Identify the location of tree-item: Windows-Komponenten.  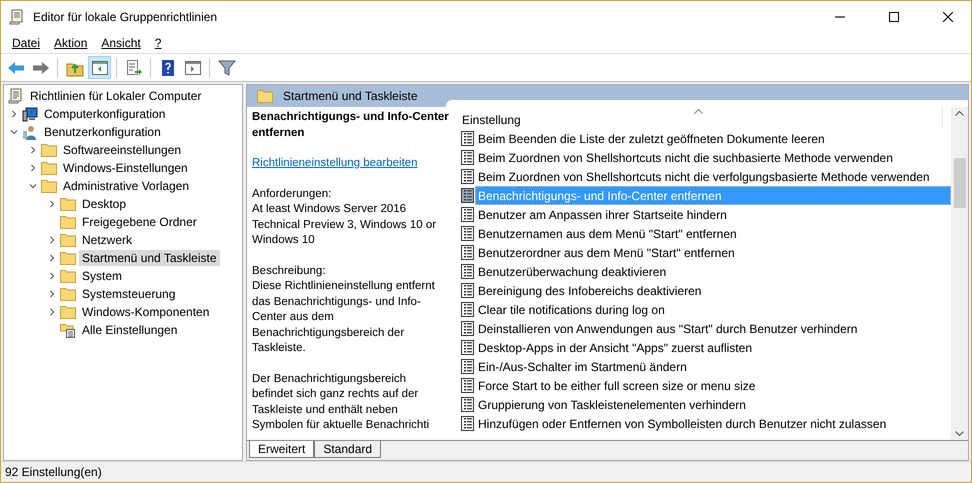
(145, 312).